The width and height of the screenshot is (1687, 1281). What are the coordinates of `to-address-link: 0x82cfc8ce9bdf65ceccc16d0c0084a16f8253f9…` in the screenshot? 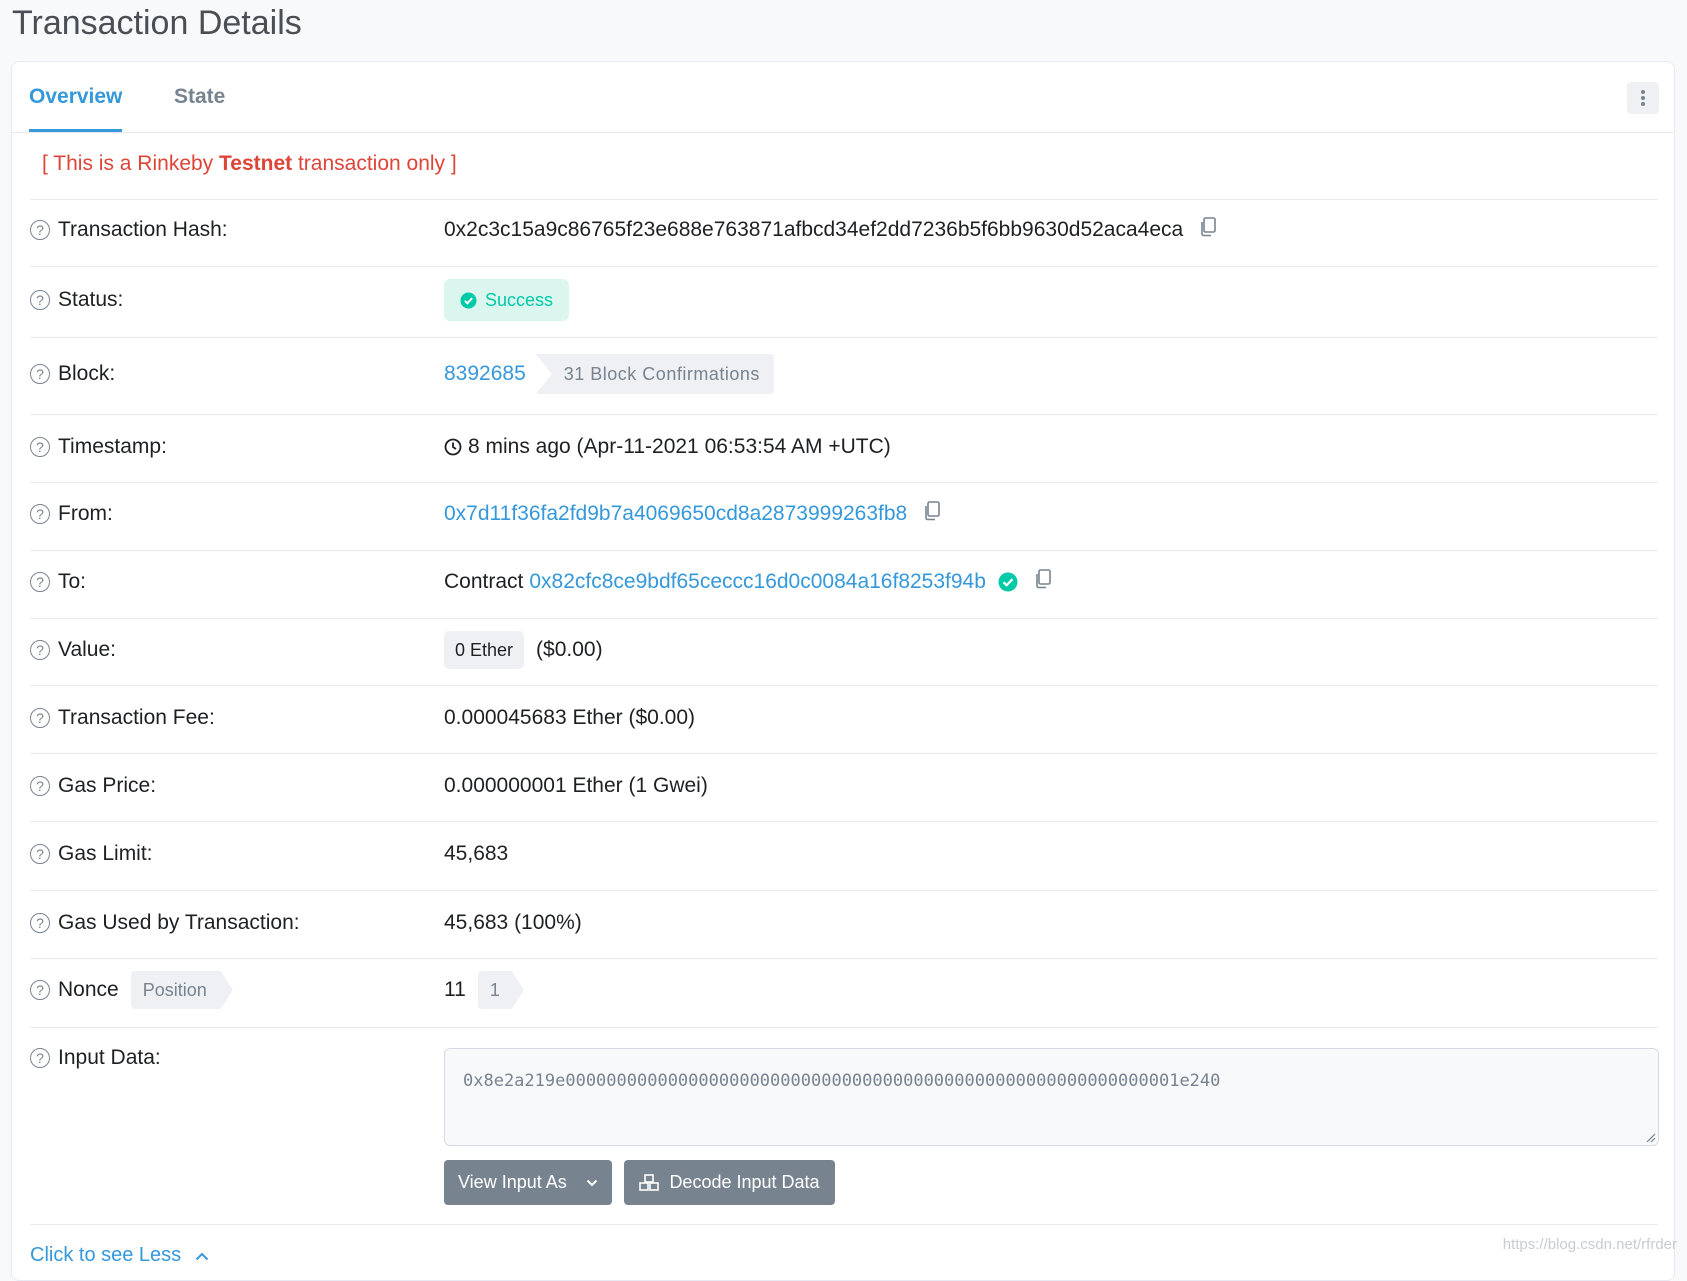 It's located at (757, 582).